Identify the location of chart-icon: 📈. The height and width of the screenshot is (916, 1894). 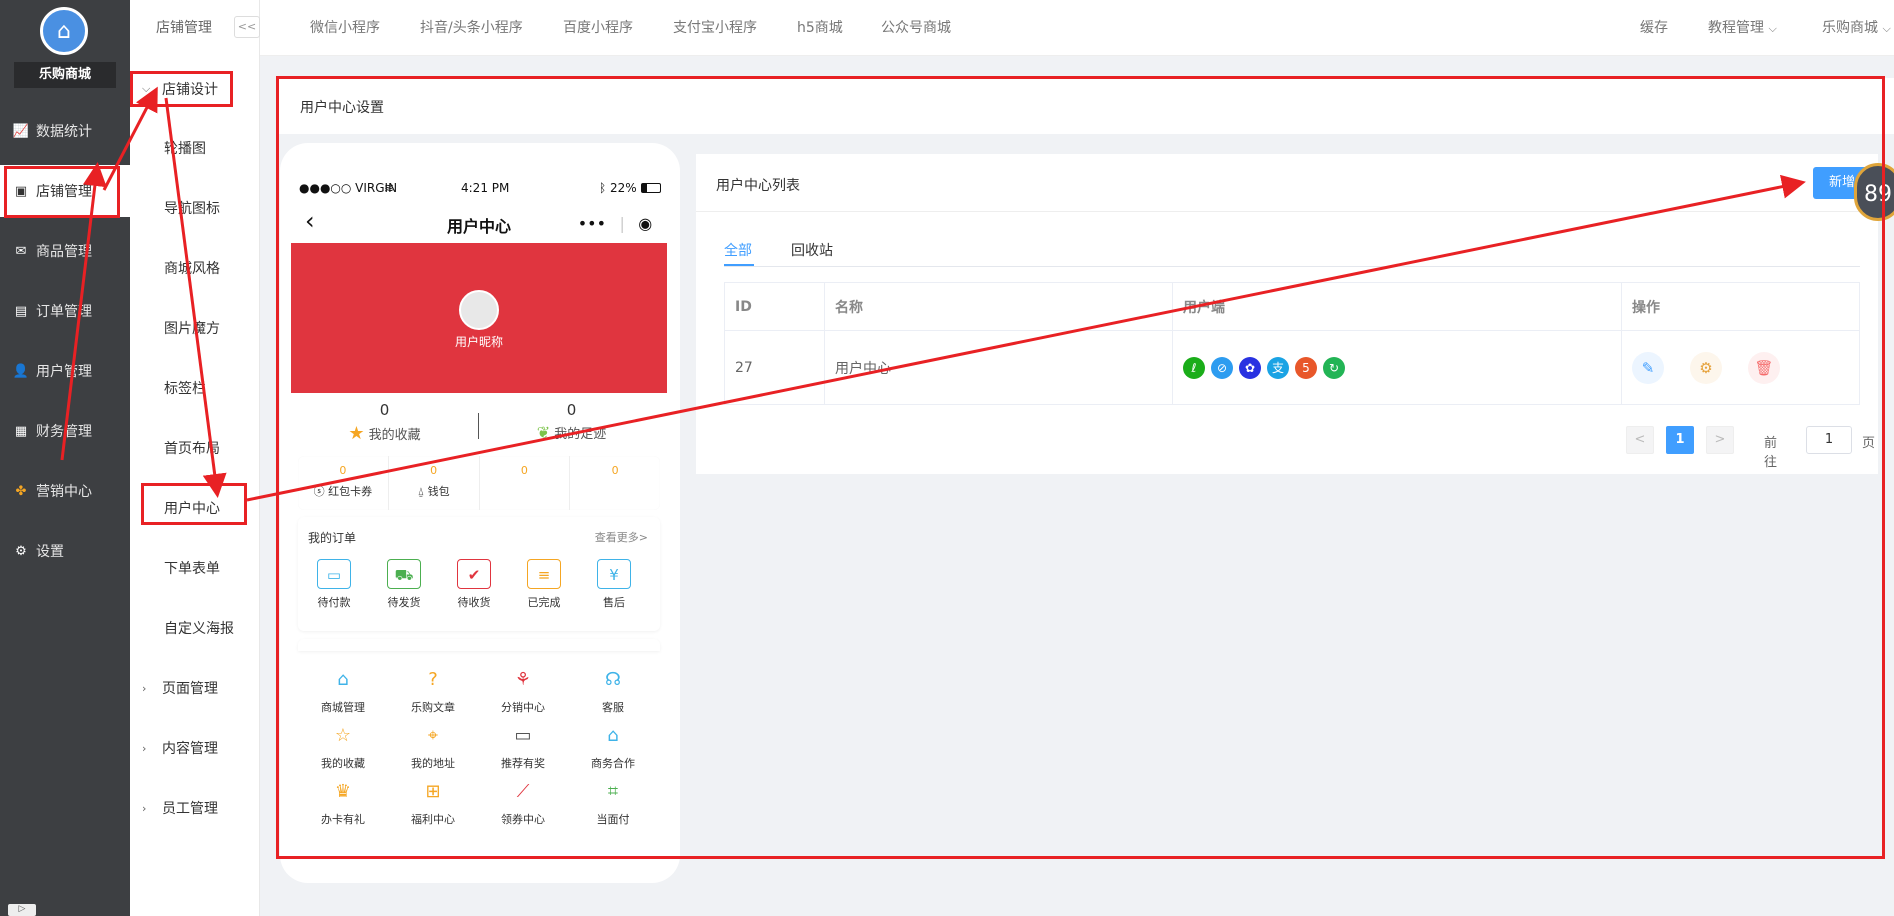
(21, 131).